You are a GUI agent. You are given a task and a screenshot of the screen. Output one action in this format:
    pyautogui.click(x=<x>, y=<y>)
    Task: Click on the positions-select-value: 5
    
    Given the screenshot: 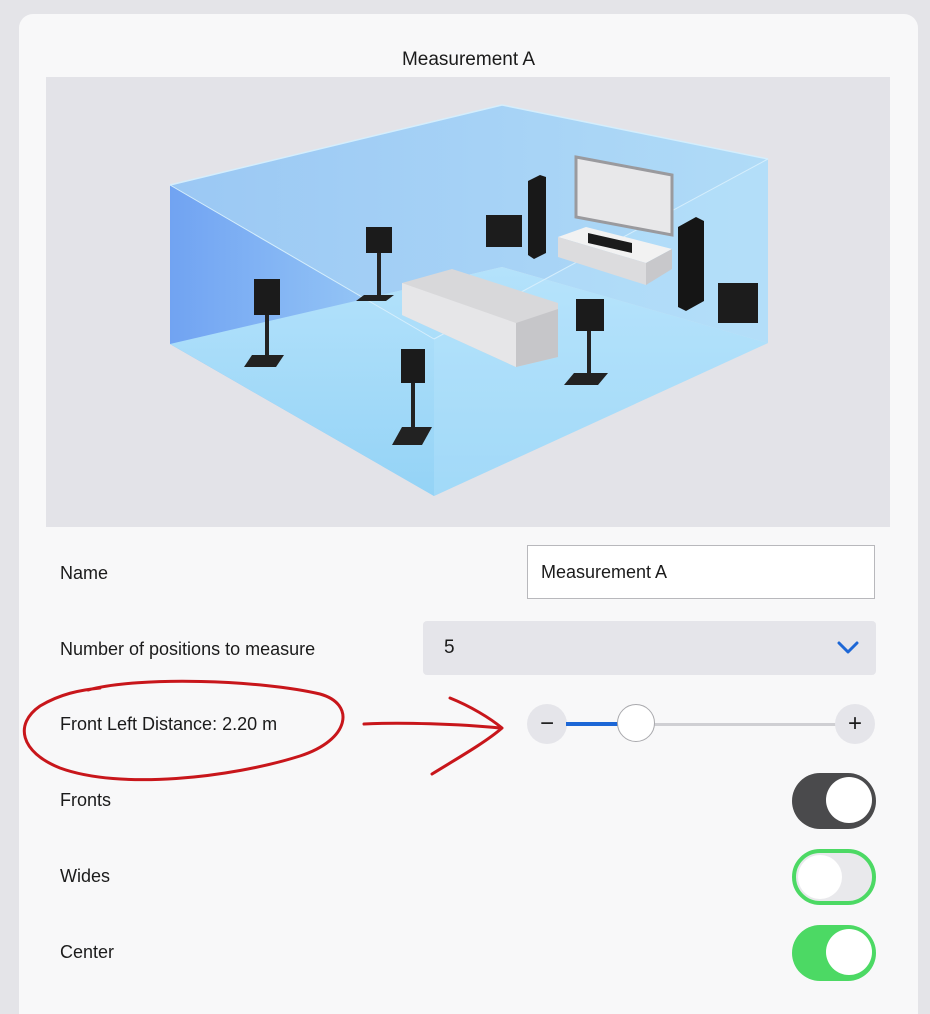 What is the action you would take?
    pyautogui.click(x=449, y=647)
    